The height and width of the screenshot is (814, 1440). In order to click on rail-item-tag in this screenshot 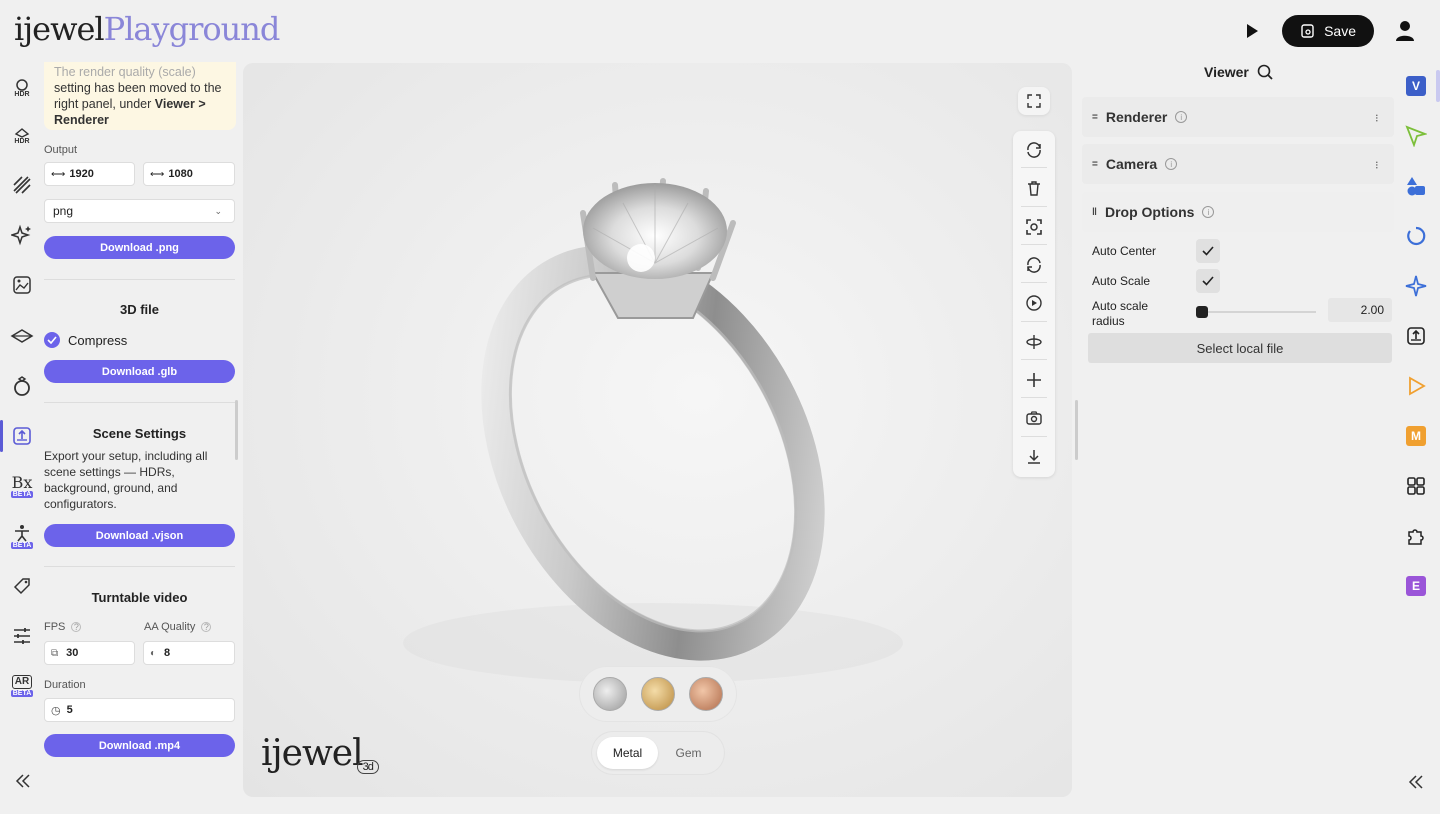, I will do `click(22, 586)`.